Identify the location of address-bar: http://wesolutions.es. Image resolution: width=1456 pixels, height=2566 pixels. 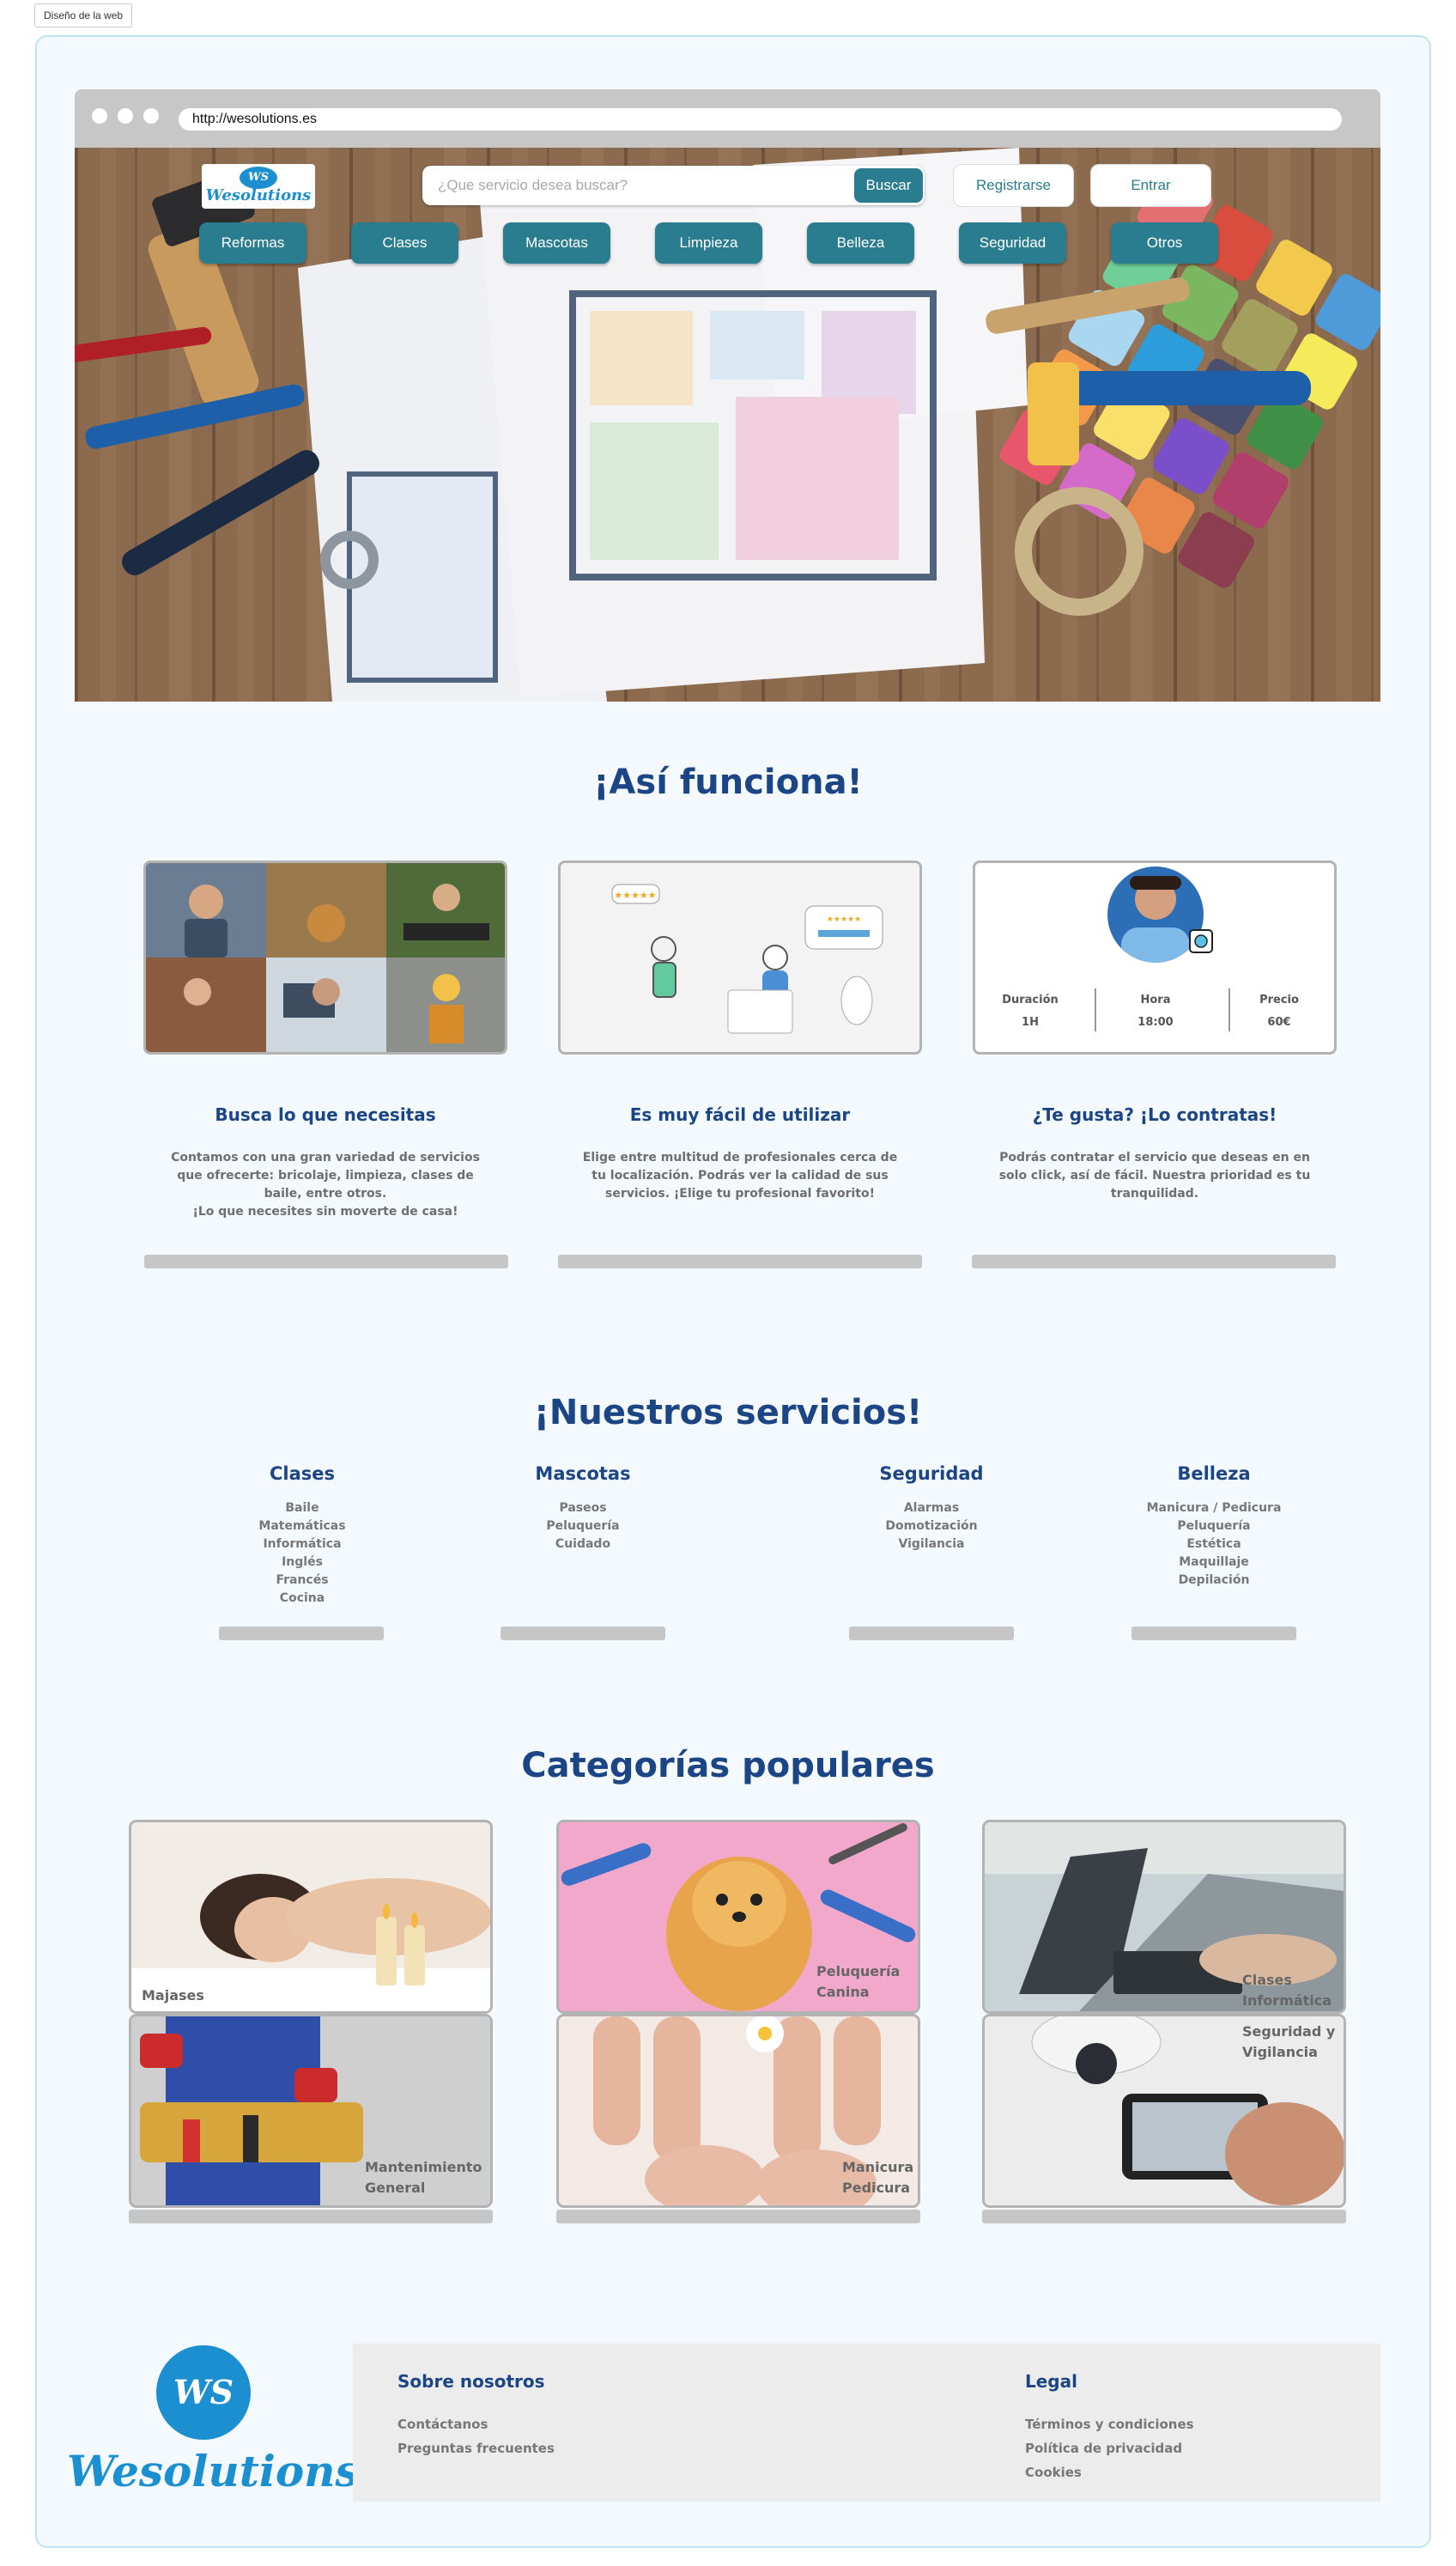
(760, 119).